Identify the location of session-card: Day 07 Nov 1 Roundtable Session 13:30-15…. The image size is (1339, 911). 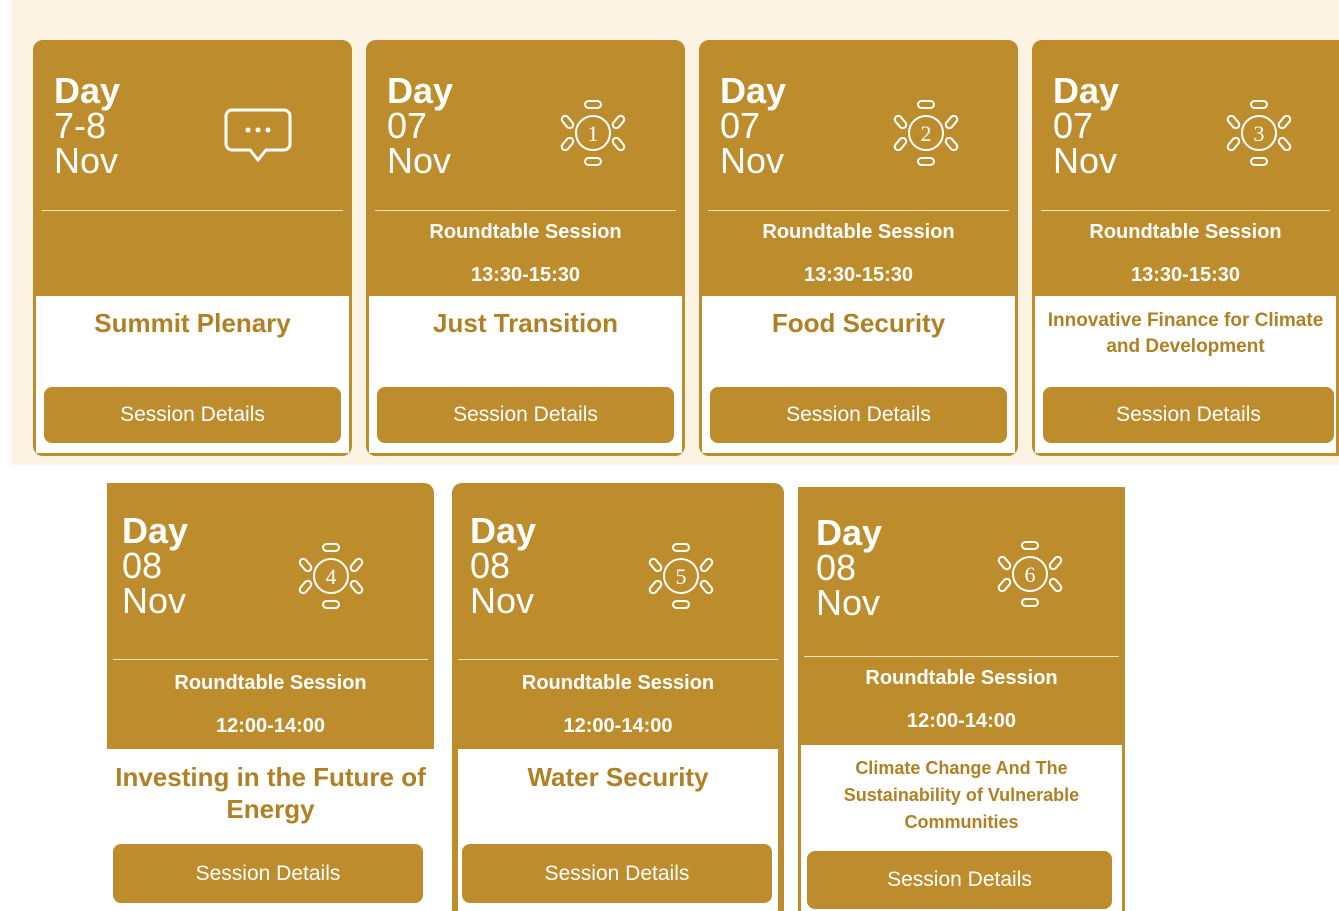
(525, 248).